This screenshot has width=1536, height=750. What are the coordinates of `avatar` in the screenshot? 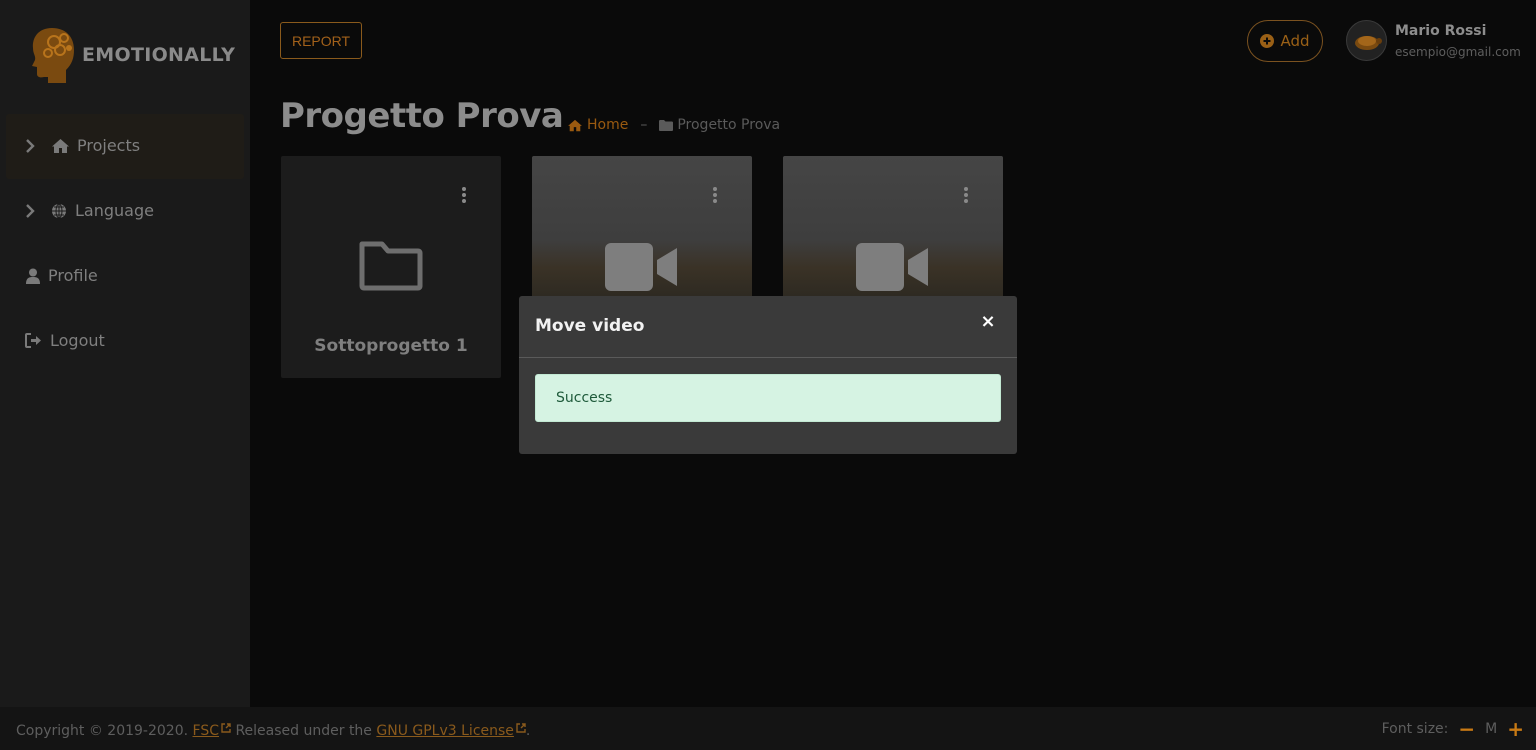 It's located at (1366, 40).